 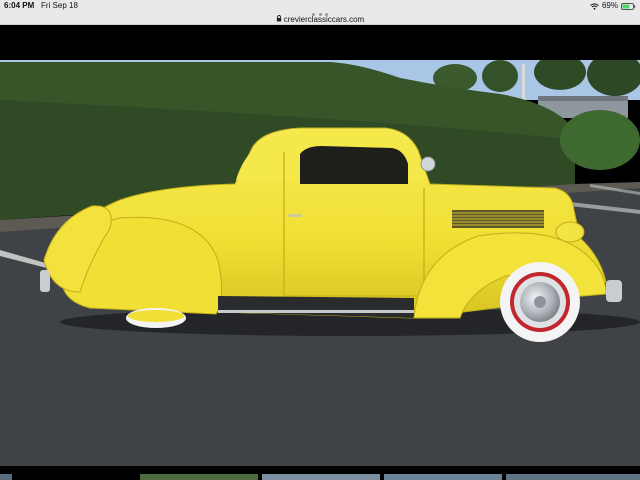 I want to click on shrub, so click(x=600, y=140).